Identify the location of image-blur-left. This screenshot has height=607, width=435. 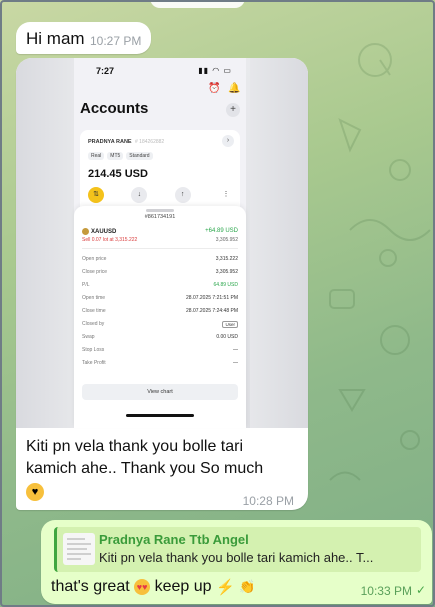
(45, 243).